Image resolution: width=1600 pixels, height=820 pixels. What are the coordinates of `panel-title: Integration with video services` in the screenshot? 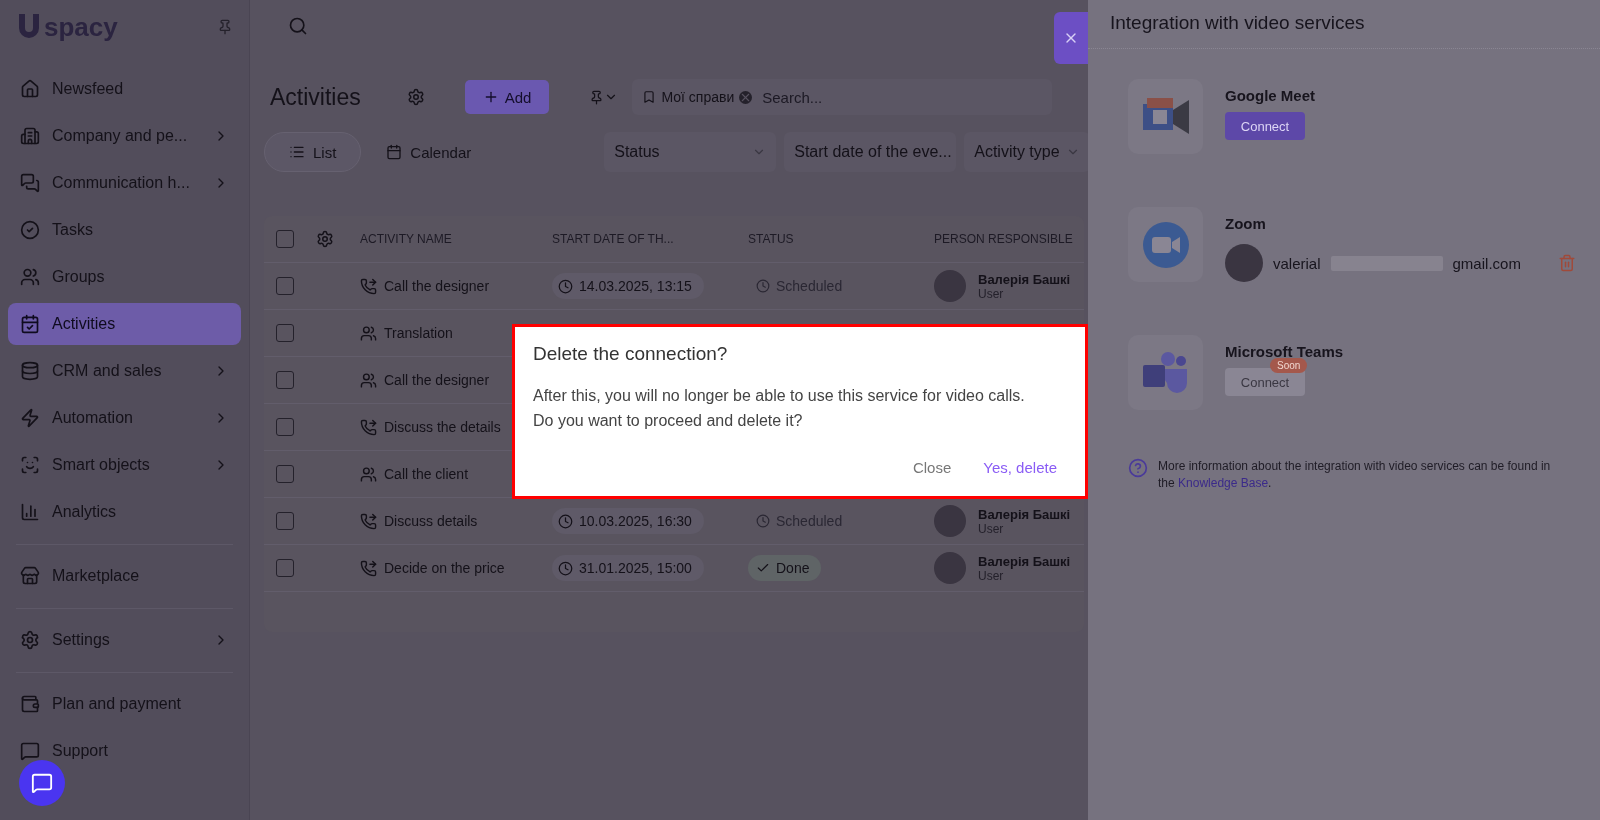 It's located at (1344, 24).